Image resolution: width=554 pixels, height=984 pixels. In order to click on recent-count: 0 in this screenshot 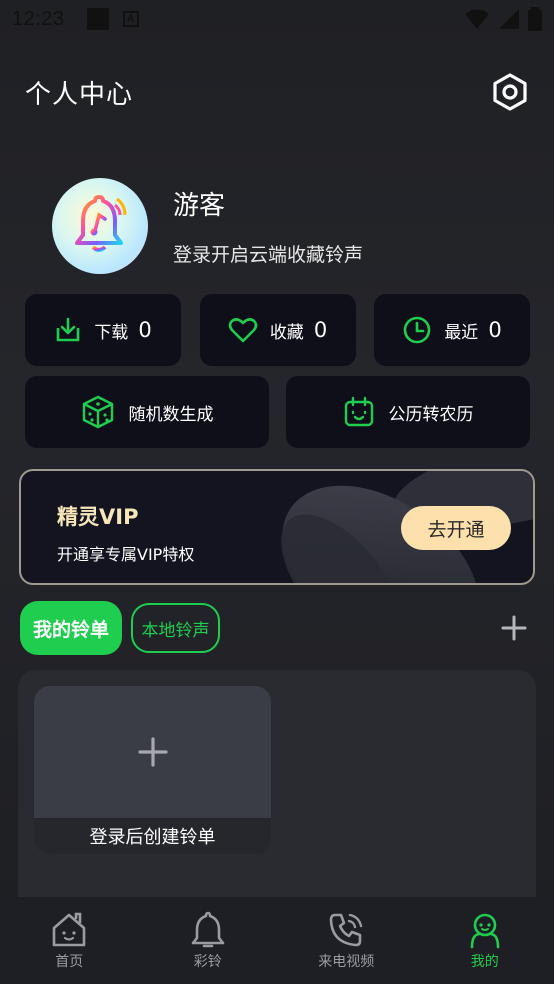, I will do `click(495, 330)`.